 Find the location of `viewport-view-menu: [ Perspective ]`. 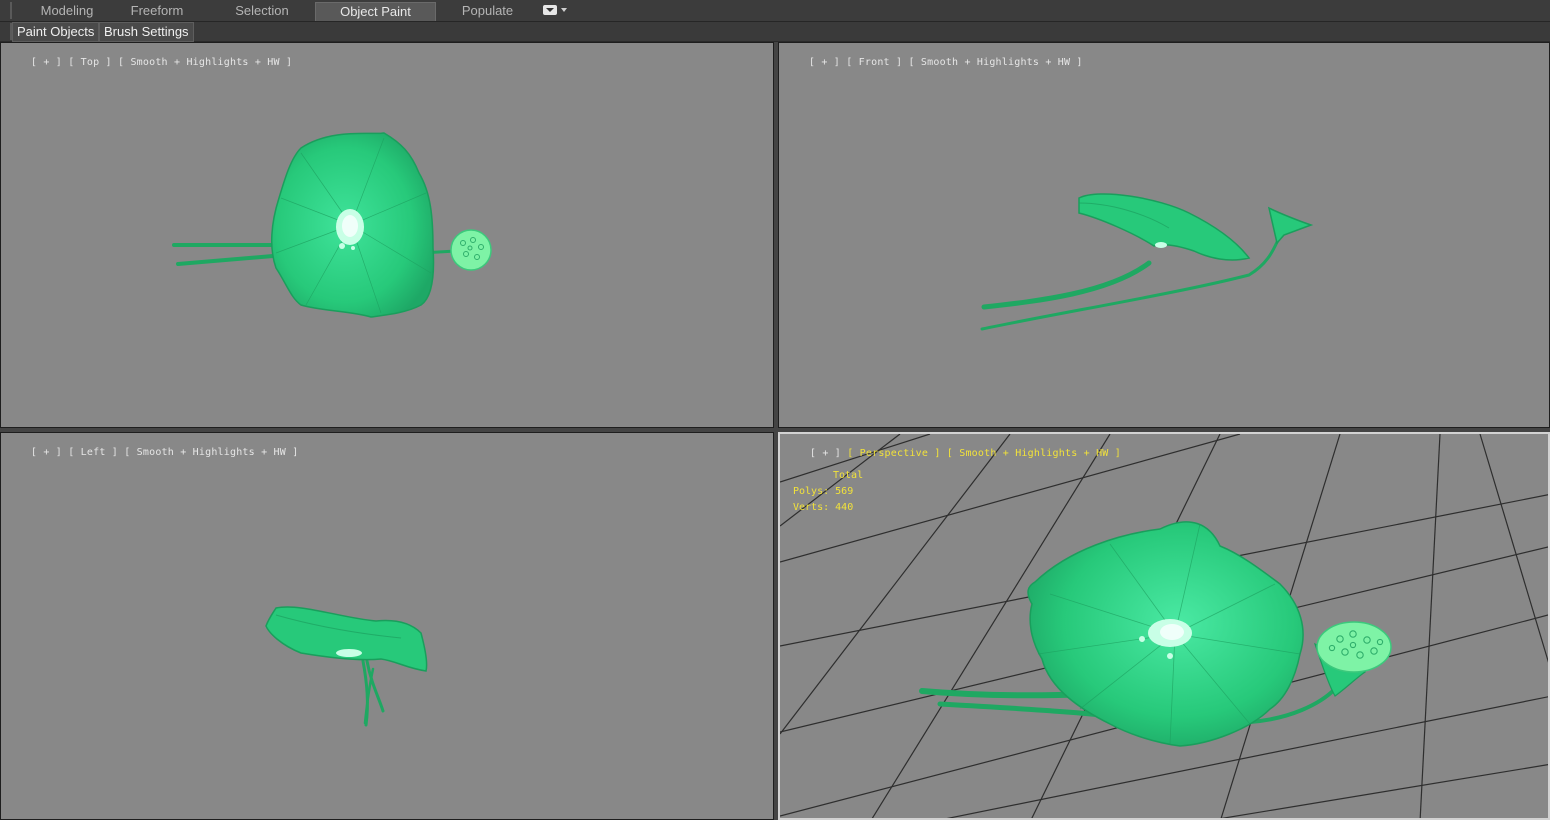

viewport-view-menu: [ Perspective ] is located at coordinates (893, 453).